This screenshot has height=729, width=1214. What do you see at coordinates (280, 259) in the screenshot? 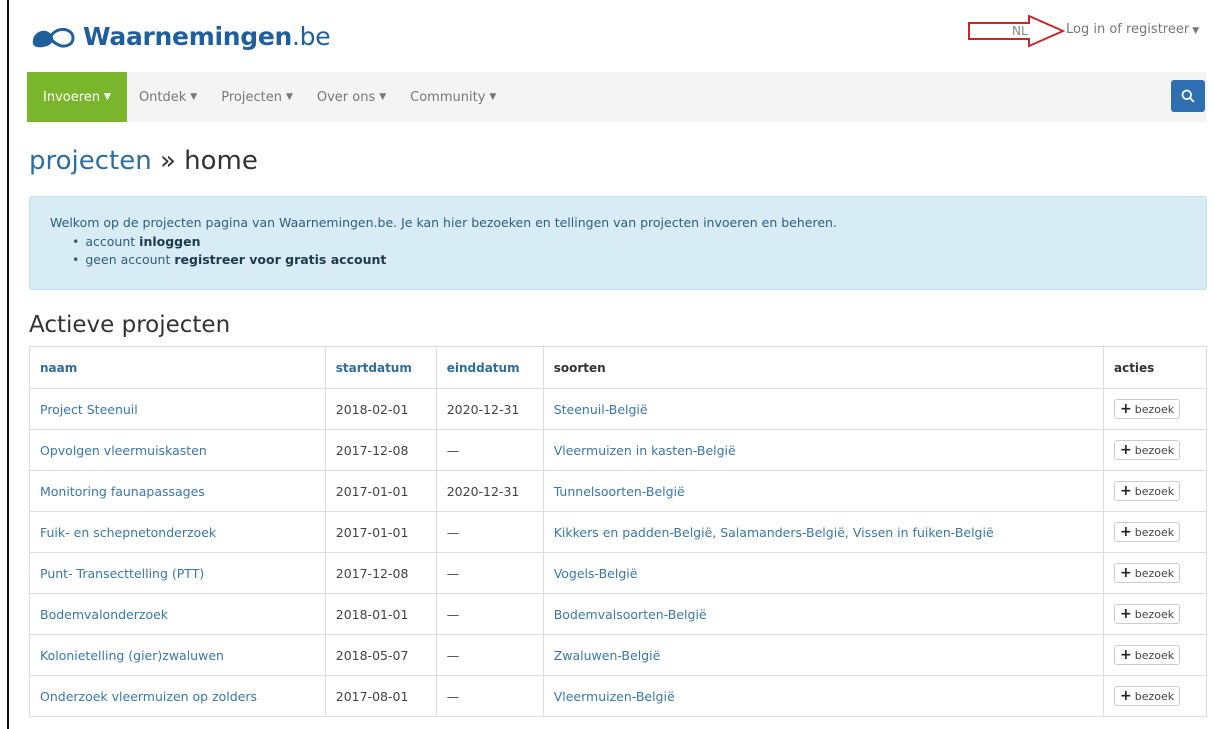
I see `register-link: registreer voor gratis account` at bounding box center [280, 259].